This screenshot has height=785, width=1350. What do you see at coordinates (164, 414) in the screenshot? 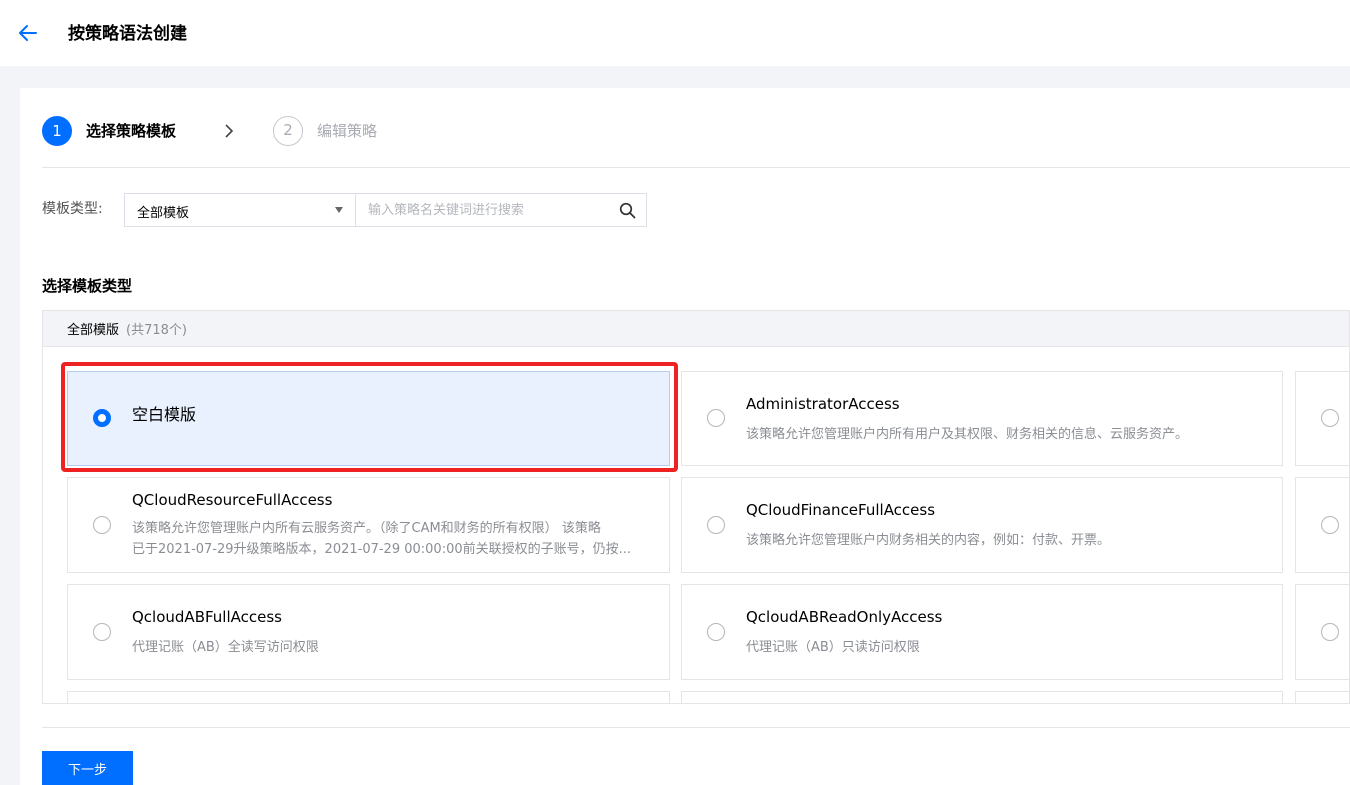
I see `template-name: 空白模版` at bounding box center [164, 414].